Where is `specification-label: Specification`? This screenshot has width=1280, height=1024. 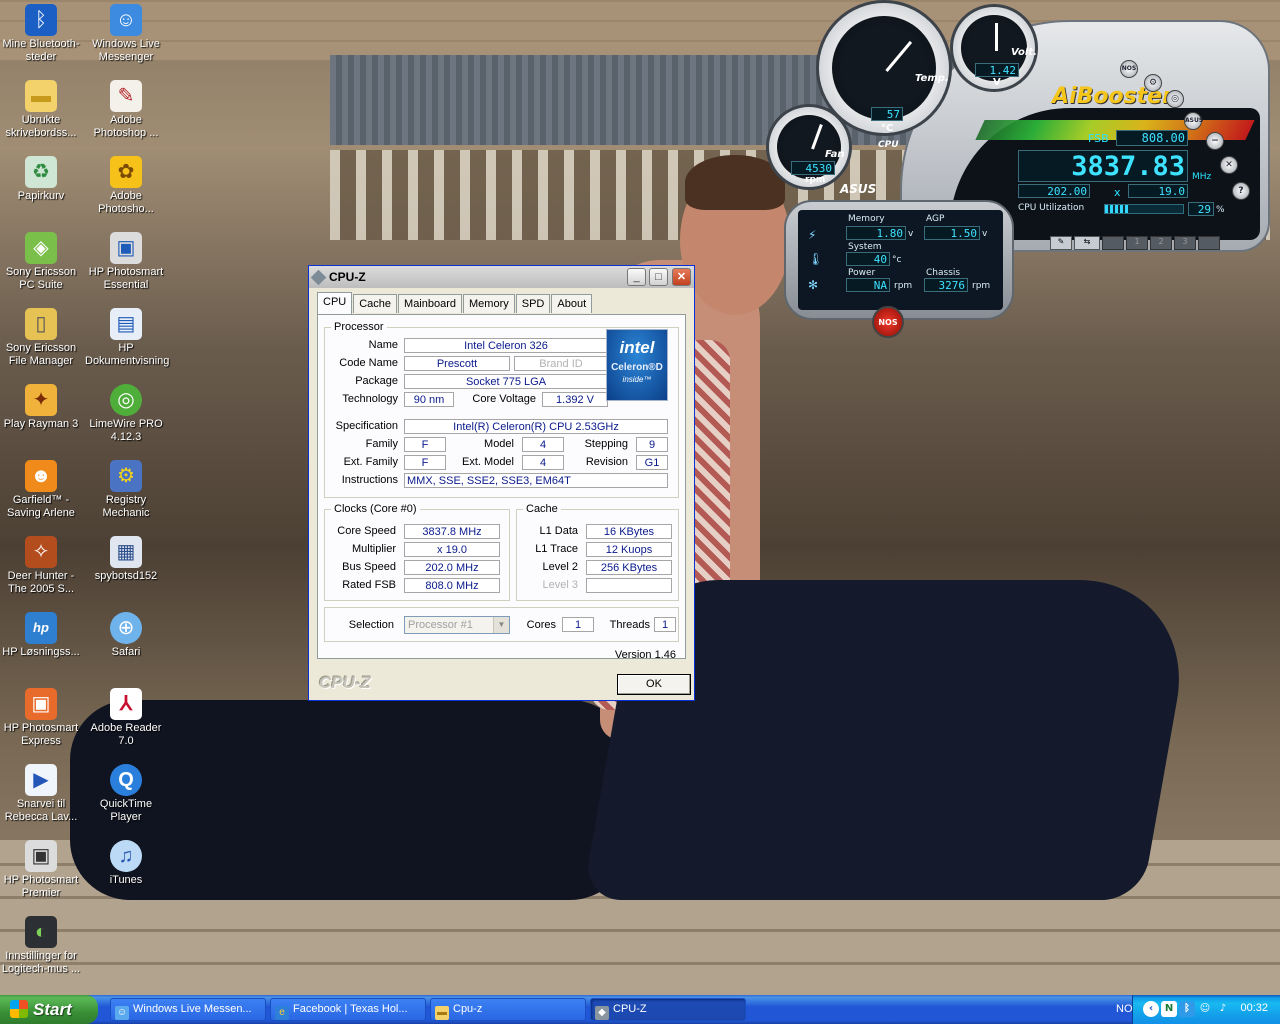 specification-label: Specification is located at coordinates (366, 426).